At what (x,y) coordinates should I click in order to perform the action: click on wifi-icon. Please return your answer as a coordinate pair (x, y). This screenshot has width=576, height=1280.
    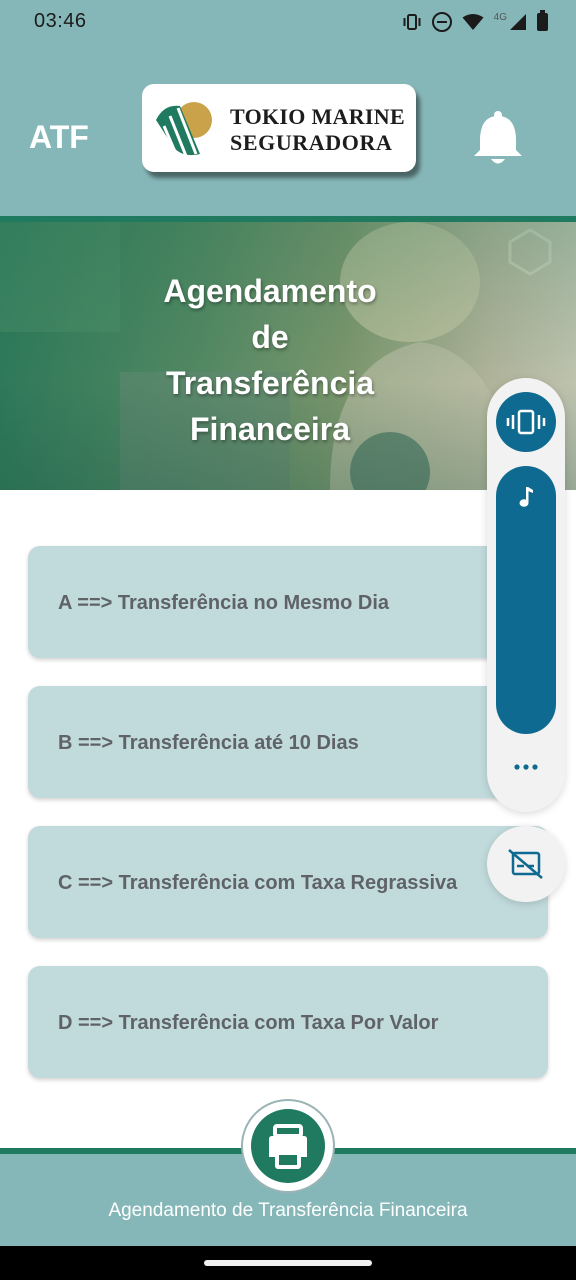
    Looking at the image, I should click on (473, 22).